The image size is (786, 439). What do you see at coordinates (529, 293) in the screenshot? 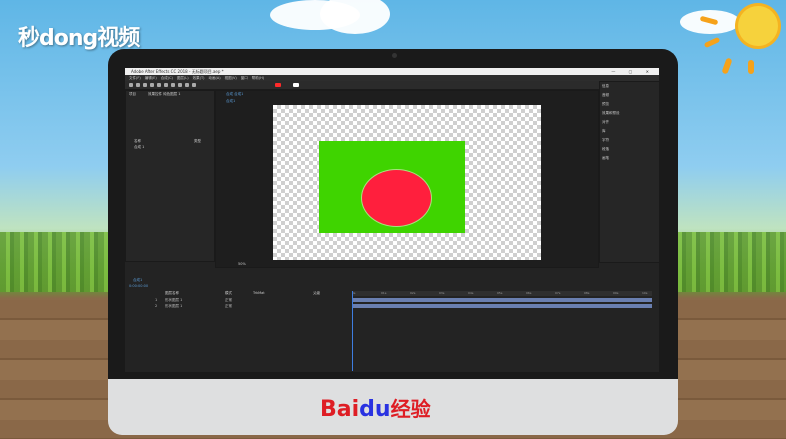
I see `ruler-tick-label: 06s` at bounding box center [529, 293].